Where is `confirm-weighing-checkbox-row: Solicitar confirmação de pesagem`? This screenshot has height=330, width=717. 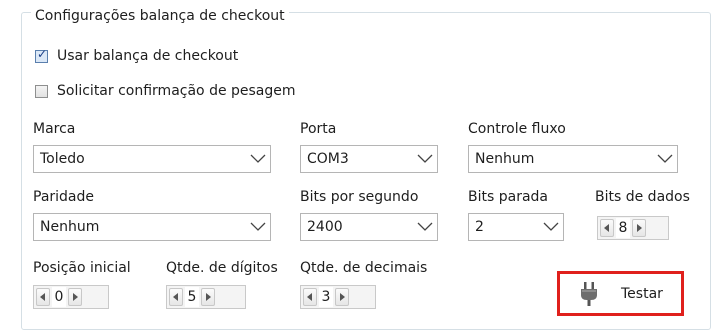 confirm-weighing-checkbox-row: Solicitar confirmação de pesagem is located at coordinates (165, 91).